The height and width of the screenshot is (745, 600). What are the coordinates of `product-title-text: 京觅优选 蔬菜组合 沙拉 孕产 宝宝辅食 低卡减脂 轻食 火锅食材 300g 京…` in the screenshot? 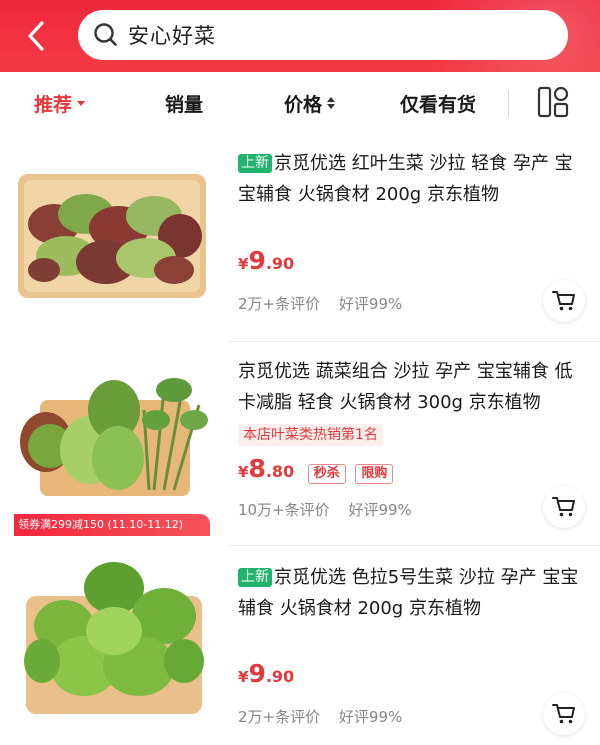 It's located at (405, 387).